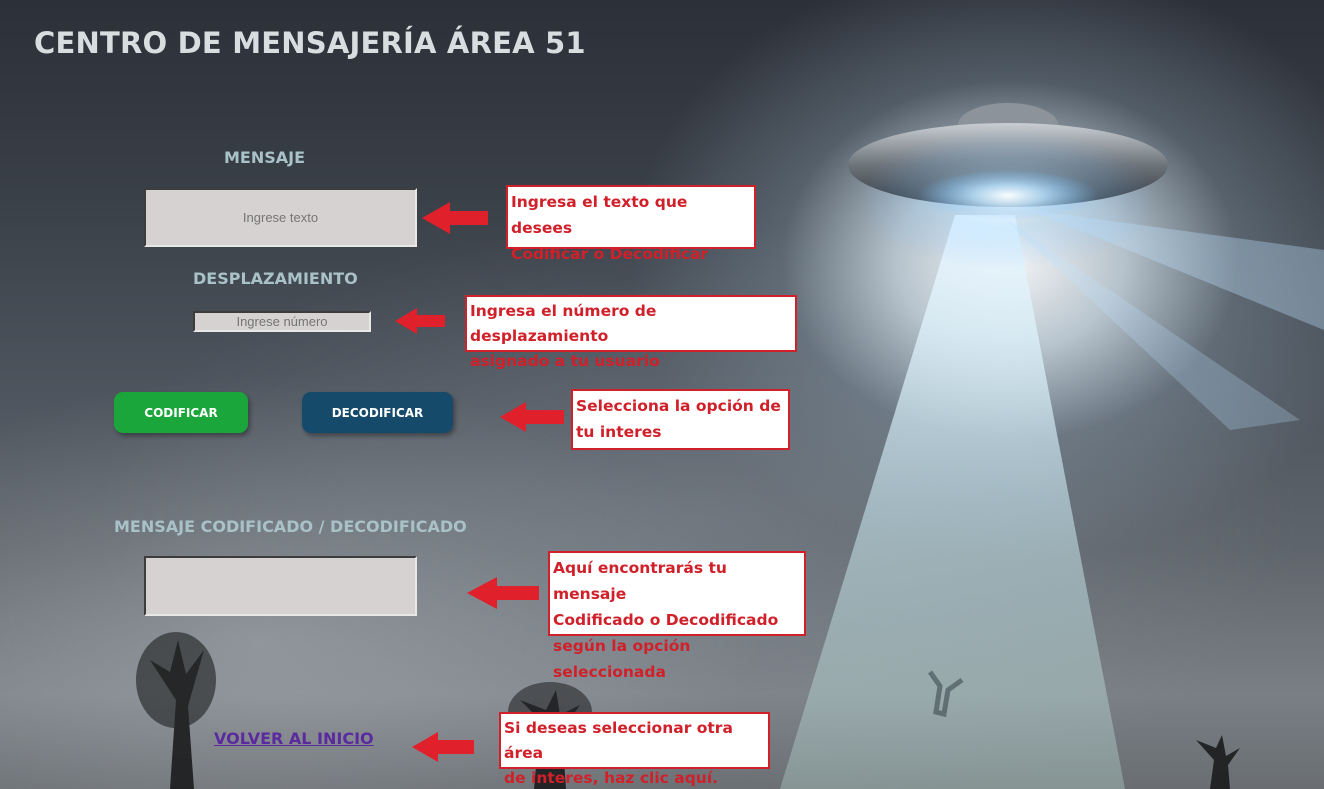 This screenshot has height=789, width=1324. I want to click on shift-label: DESPLAZAMIENTO, so click(275, 278).